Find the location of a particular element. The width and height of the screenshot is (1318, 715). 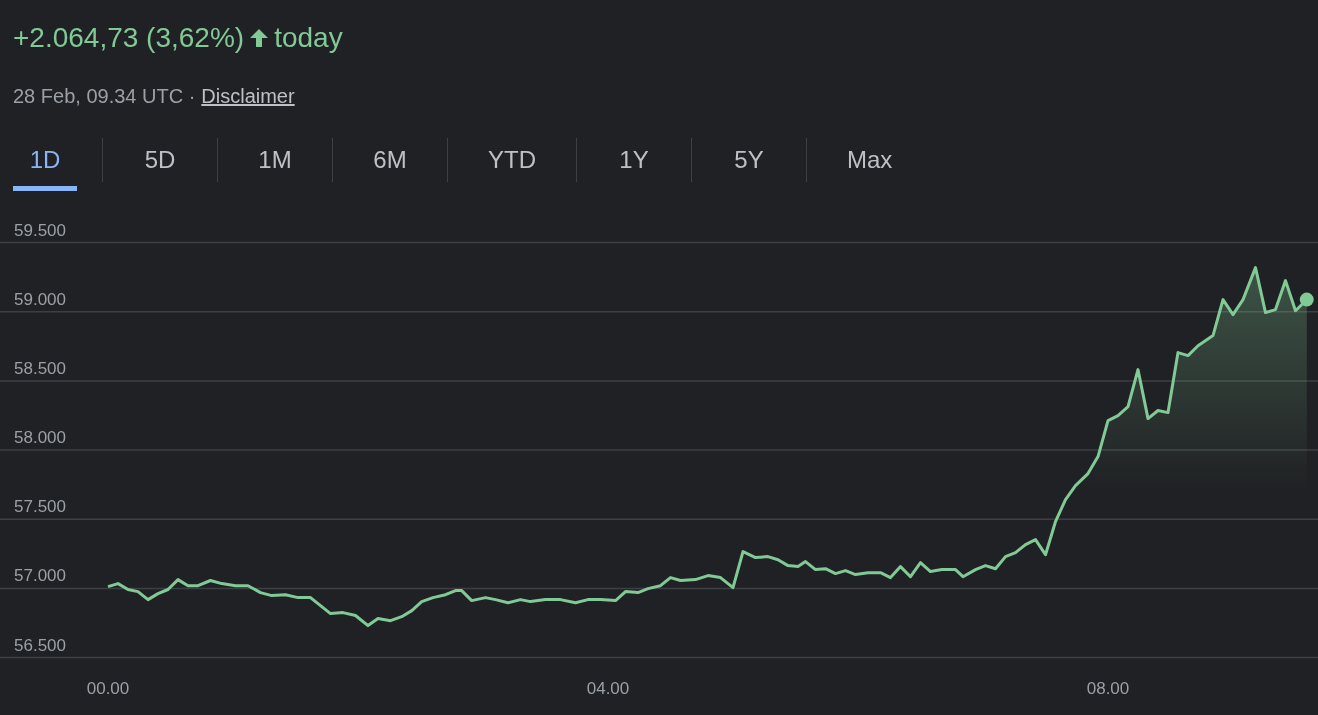

range-tab: 1M is located at coordinates (275, 162).